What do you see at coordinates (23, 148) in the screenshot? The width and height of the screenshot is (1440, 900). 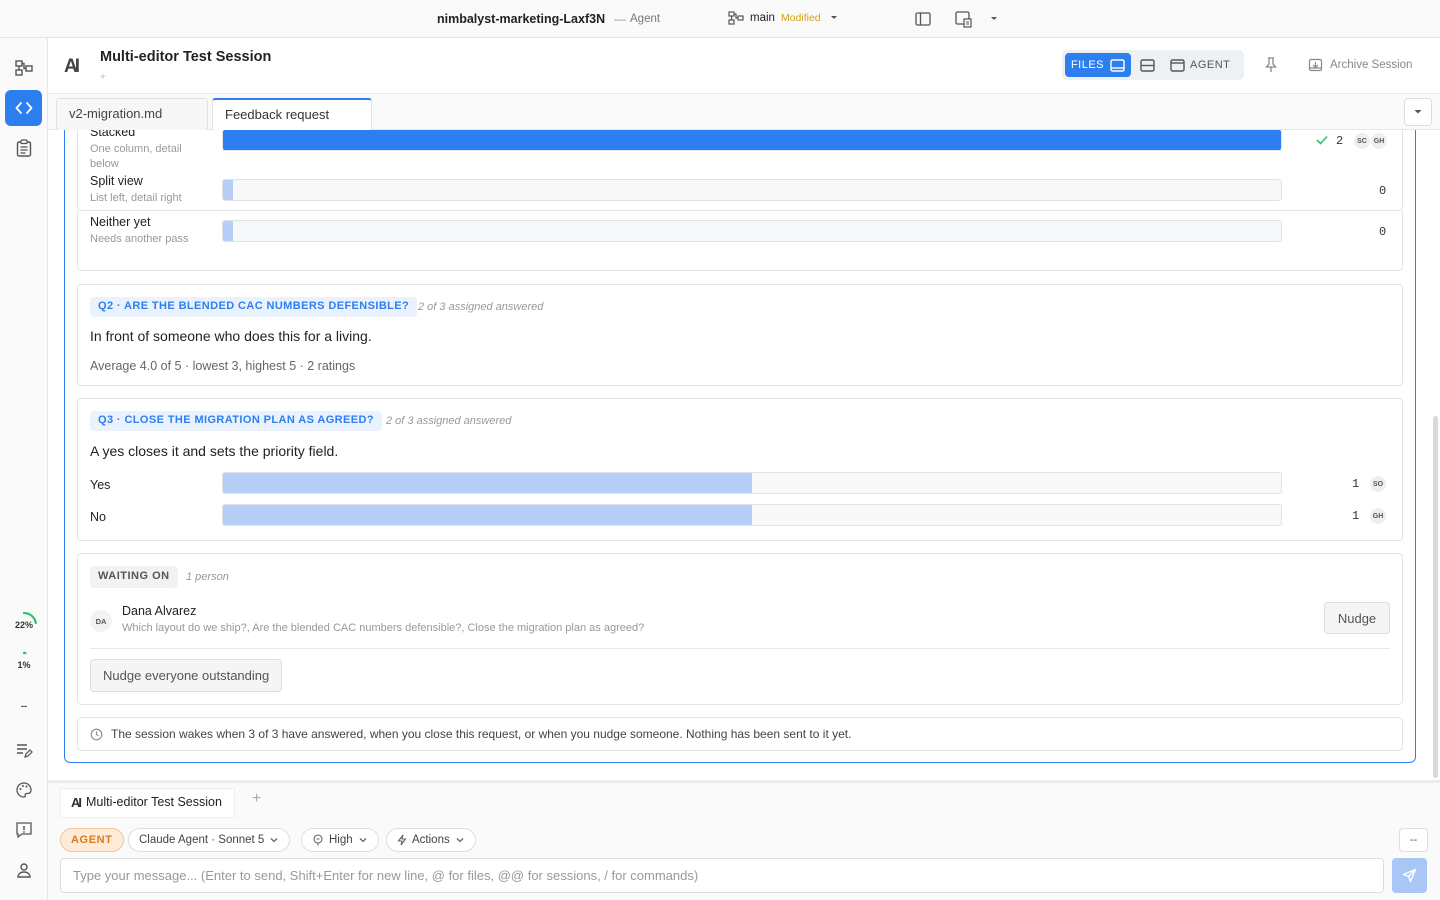 I see `sidebar-item-tasks` at bounding box center [23, 148].